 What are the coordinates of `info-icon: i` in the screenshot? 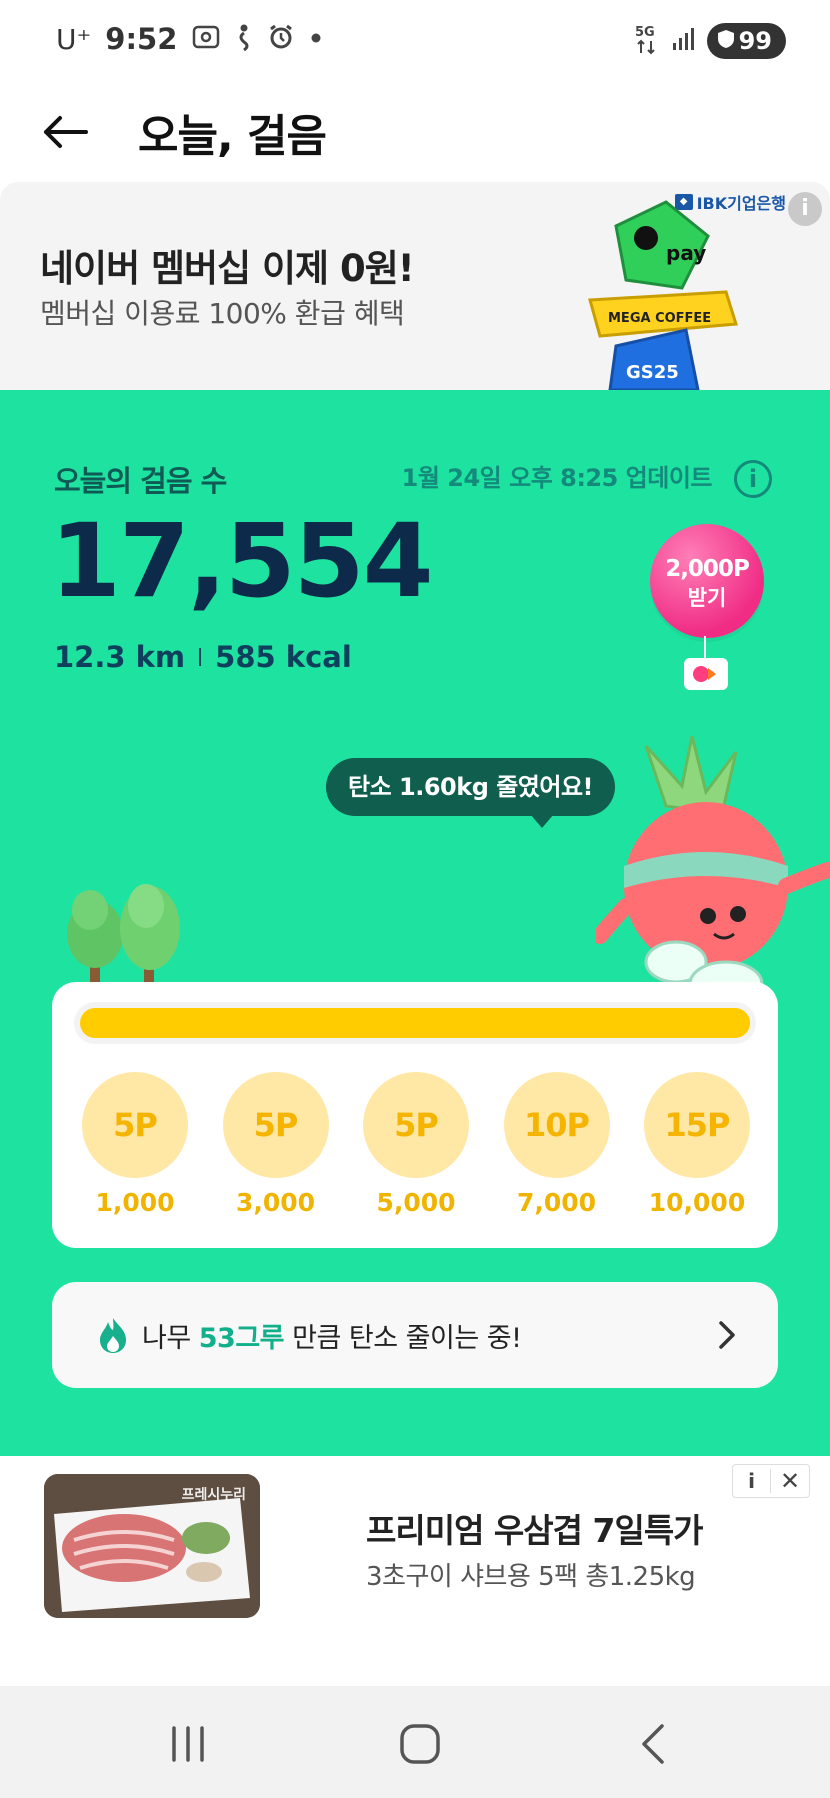 It's located at (753, 479).